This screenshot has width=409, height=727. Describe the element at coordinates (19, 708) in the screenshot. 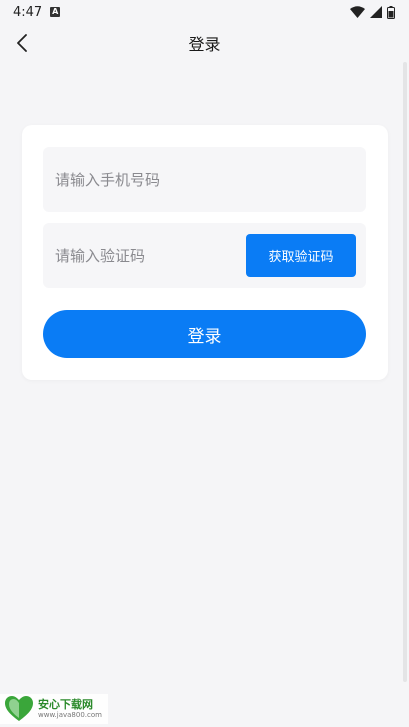

I see `heart-logo-icon` at that location.